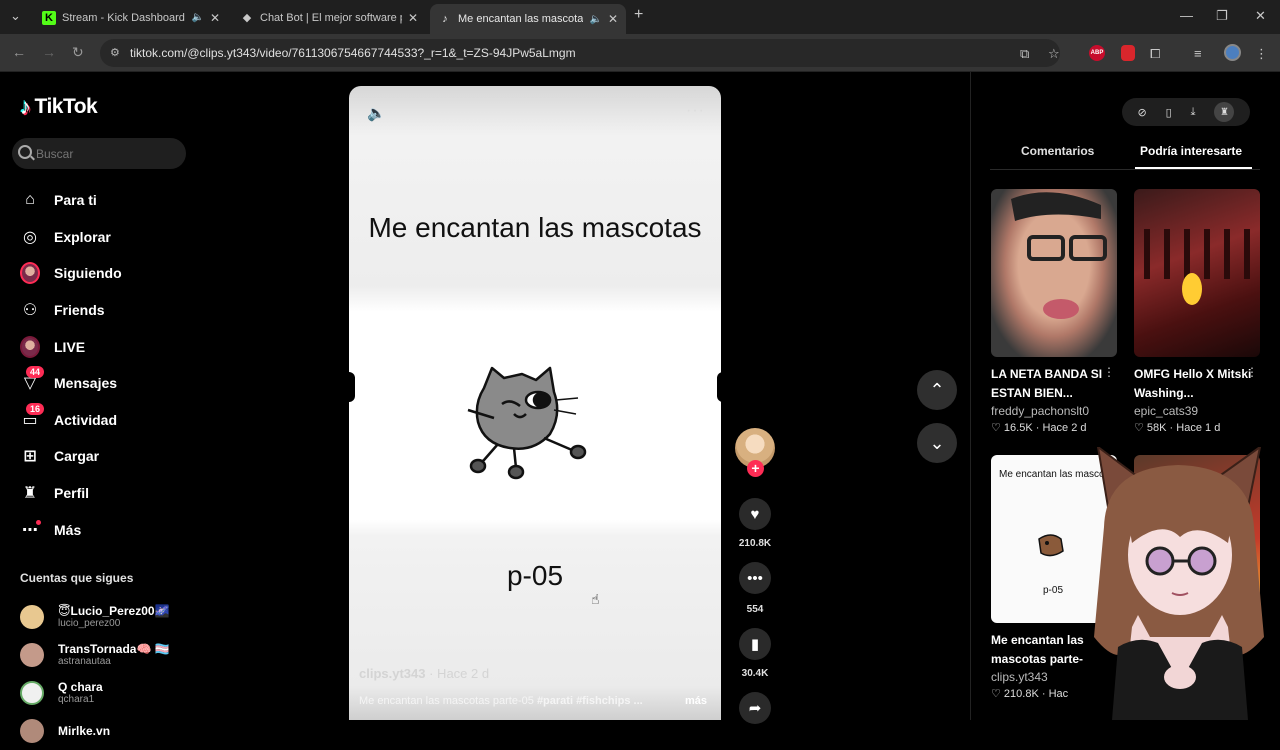 This screenshot has width=1280, height=750. What do you see at coordinates (755, 578) in the screenshot?
I see `comment-button: •••` at bounding box center [755, 578].